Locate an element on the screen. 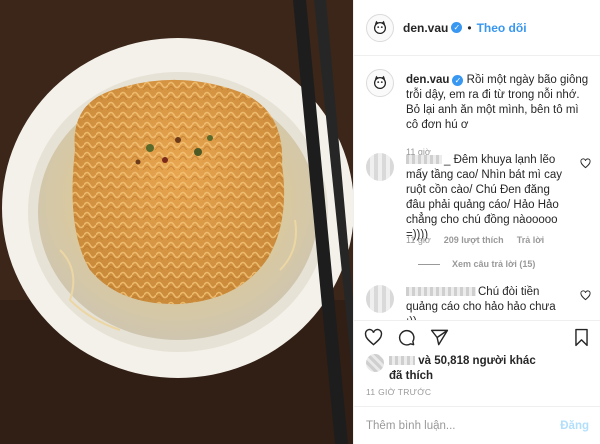 Image resolution: width=600 pixels, height=444 pixels. post-timestamp: 11 GIỜ TRƯỚC is located at coordinates (399, 392).